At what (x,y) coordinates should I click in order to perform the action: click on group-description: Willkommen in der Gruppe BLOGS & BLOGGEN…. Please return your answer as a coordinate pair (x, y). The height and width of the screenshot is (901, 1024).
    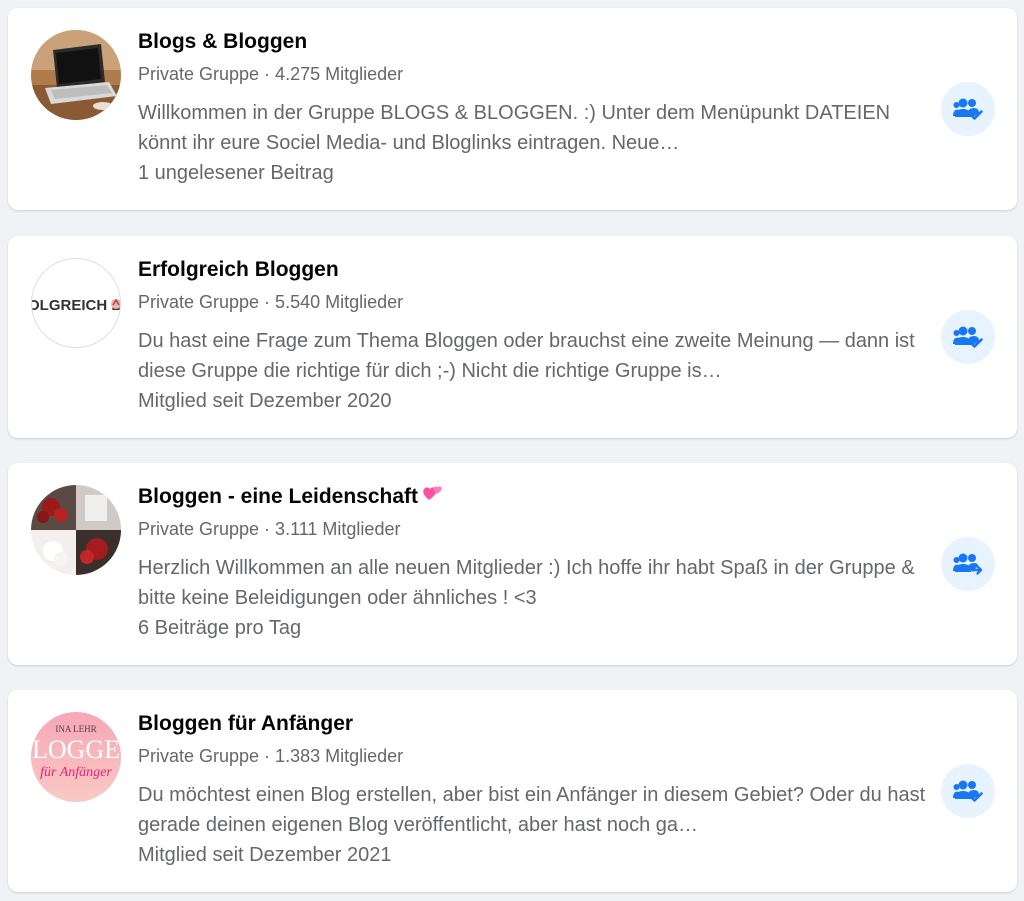
    Looking at the image, I should click on (514, 128).